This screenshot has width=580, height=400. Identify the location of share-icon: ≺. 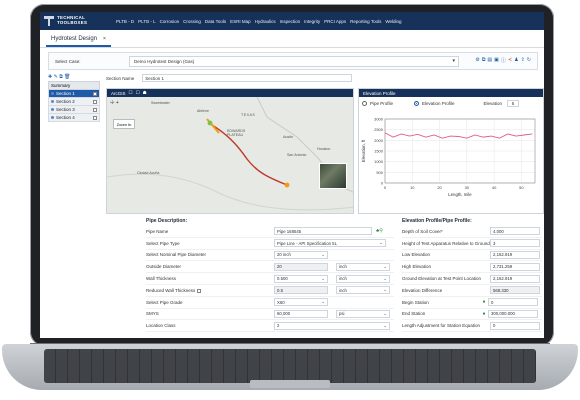
(510, 60).